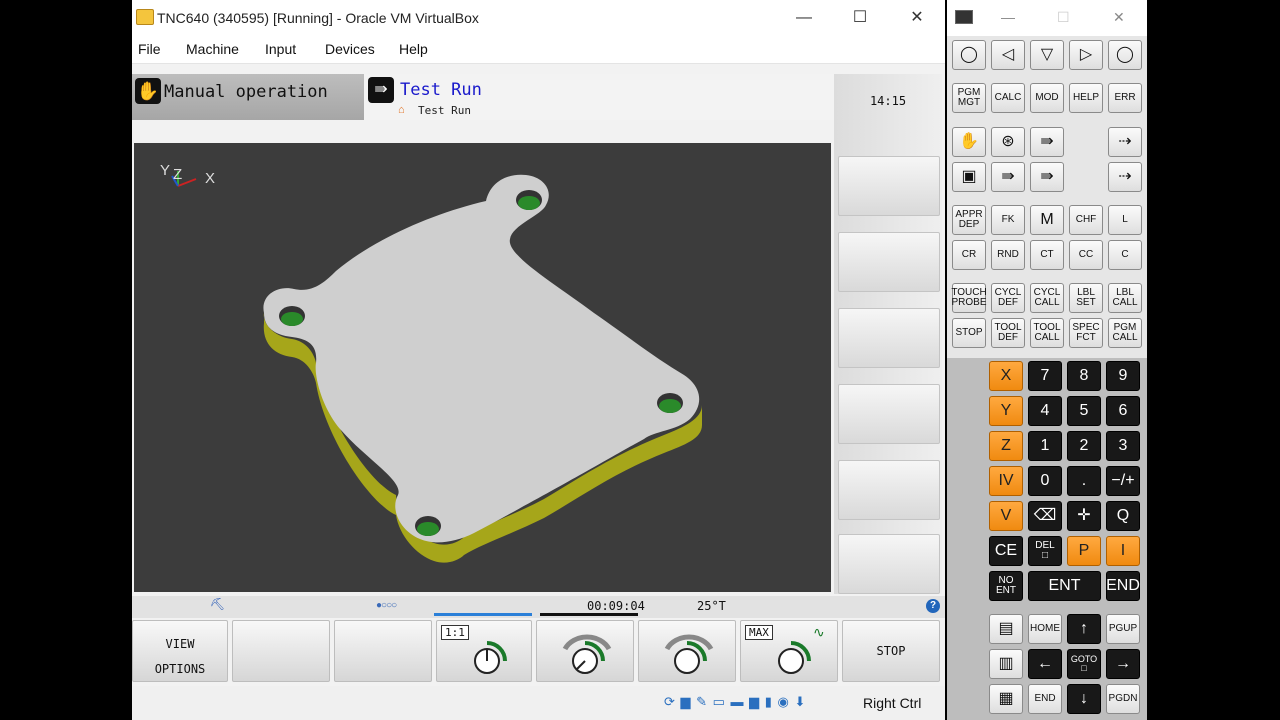  Describe the element at coordinates (1123, 551) in the screenshot. I see `key-i: I` at that location.